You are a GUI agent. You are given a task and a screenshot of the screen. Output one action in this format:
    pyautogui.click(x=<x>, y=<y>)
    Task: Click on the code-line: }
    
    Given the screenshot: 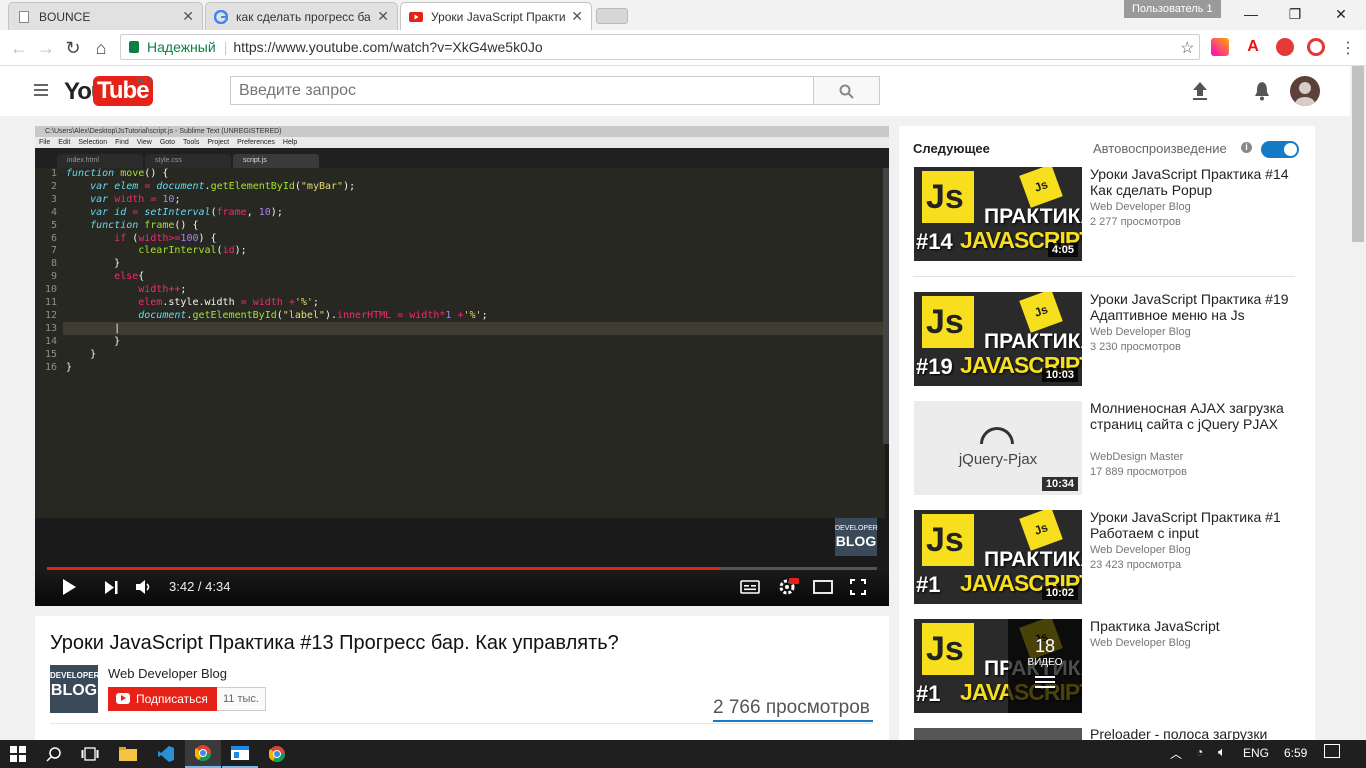 What is the action you would take?
    pyautogui.click(x=81, y=354)
    